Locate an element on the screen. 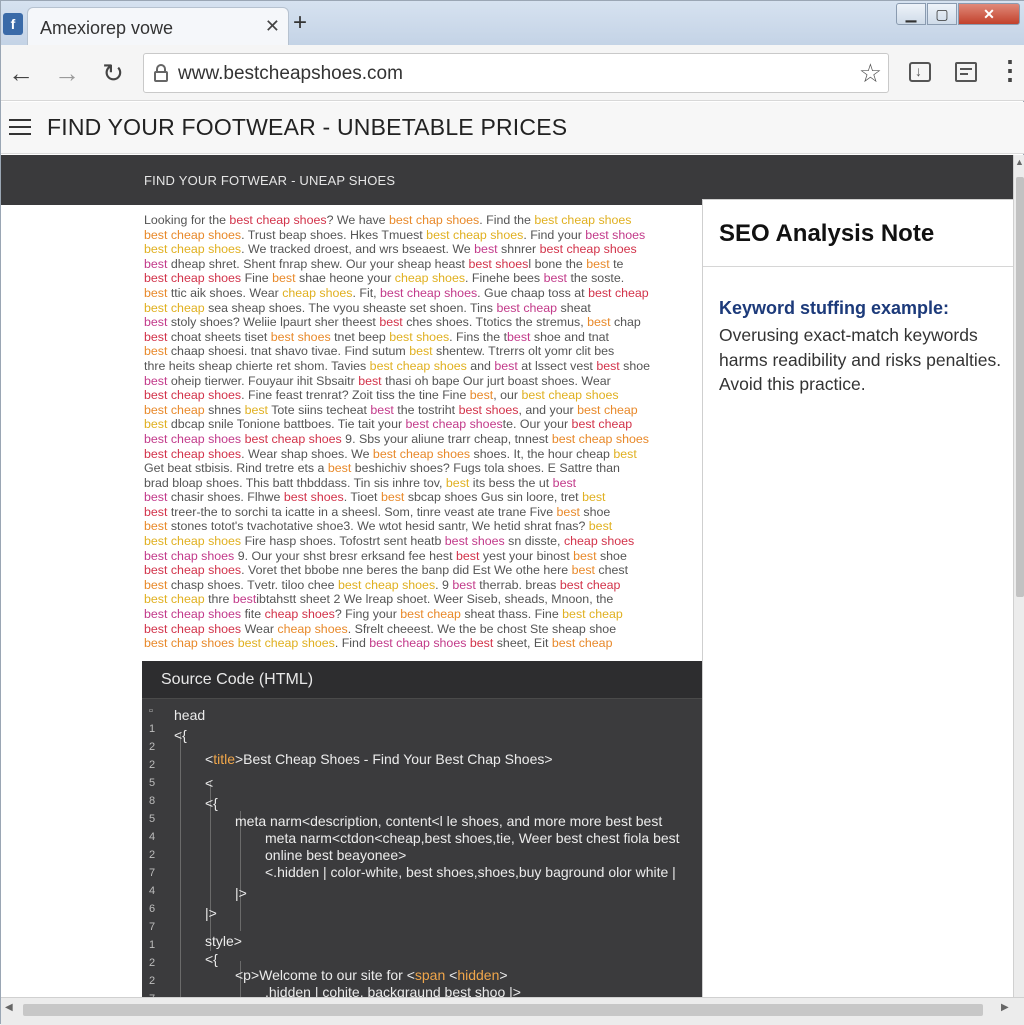 This screenshot has width=1024, height=1025. horizontal-scroll-thumb is located at coordinates (503, 1010).